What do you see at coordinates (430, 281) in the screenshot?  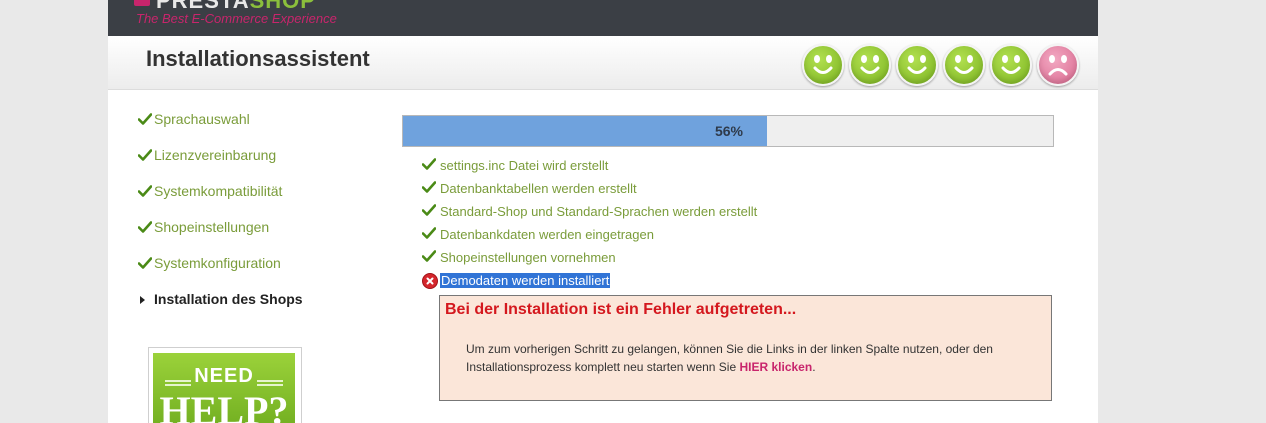 I see `error-icon` at bounding box center [430, 281].